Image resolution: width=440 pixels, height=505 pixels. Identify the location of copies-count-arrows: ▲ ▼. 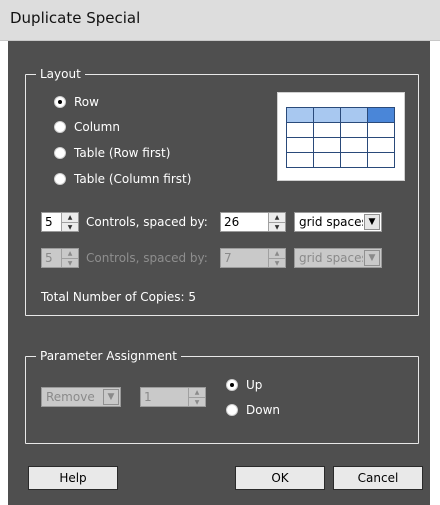
(69, 222).